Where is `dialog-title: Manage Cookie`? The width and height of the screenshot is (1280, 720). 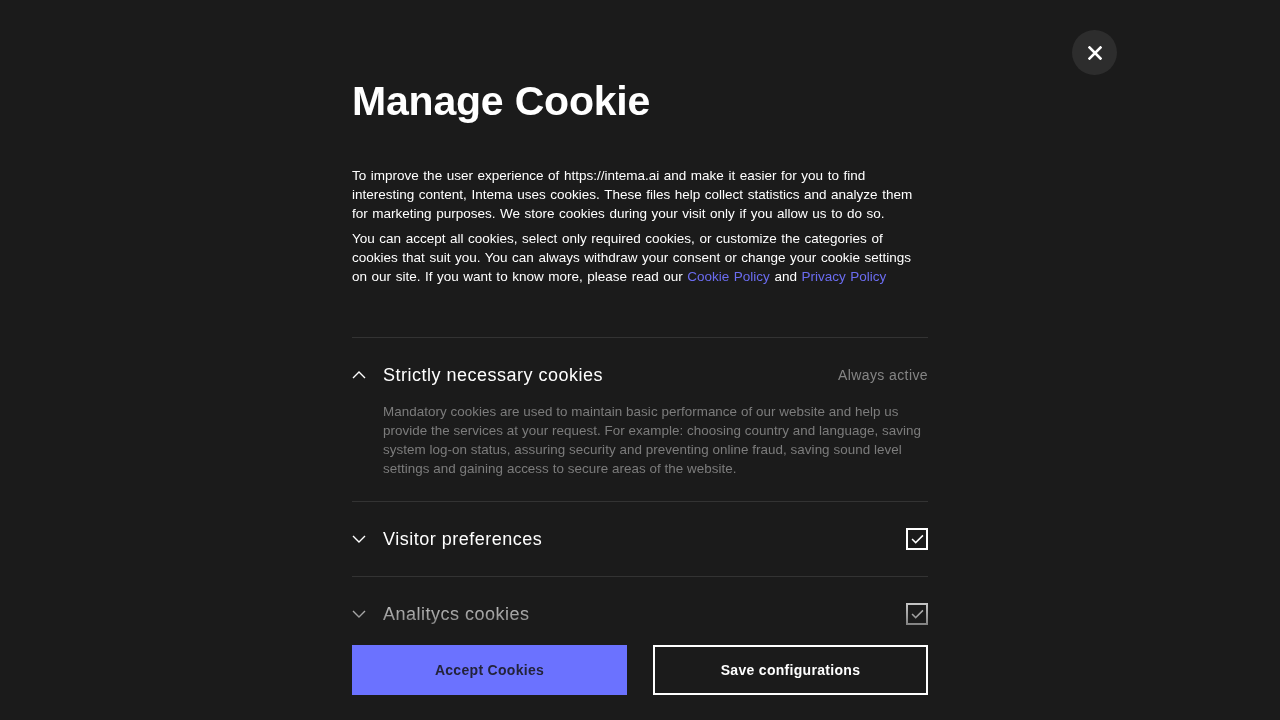
dialog-title: Manage Cookie is located at coordinates (502, 101).